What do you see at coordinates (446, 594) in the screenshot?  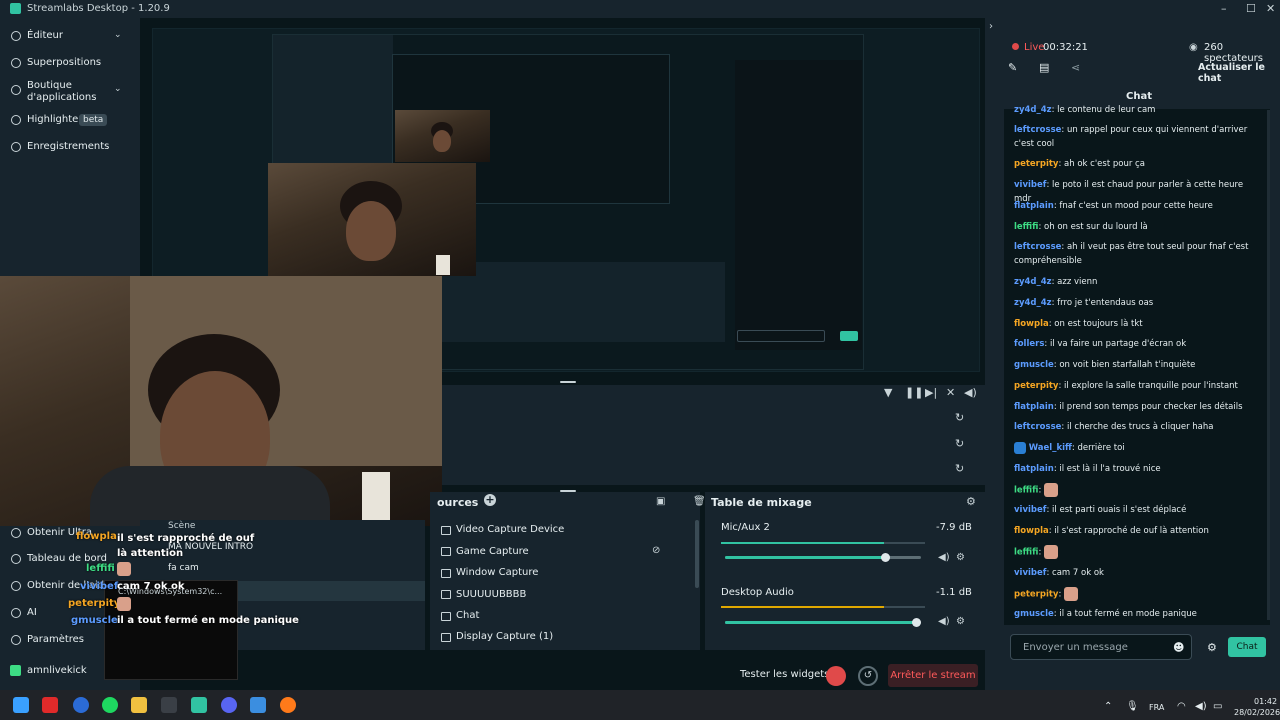 I see `image-icon` at bounding box center [446, 594].